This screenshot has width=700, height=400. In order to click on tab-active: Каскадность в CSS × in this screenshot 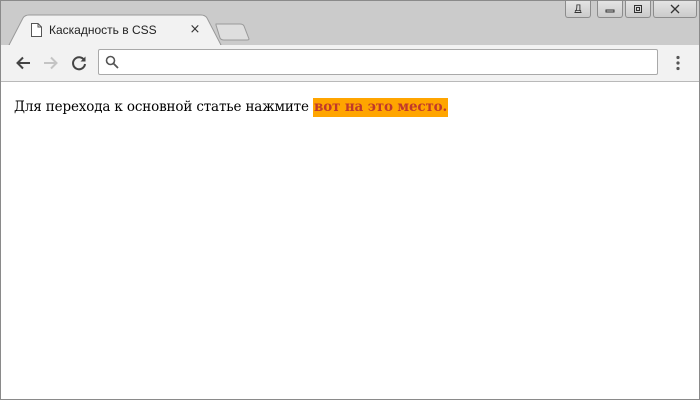, I will do `click(119, 31)`.